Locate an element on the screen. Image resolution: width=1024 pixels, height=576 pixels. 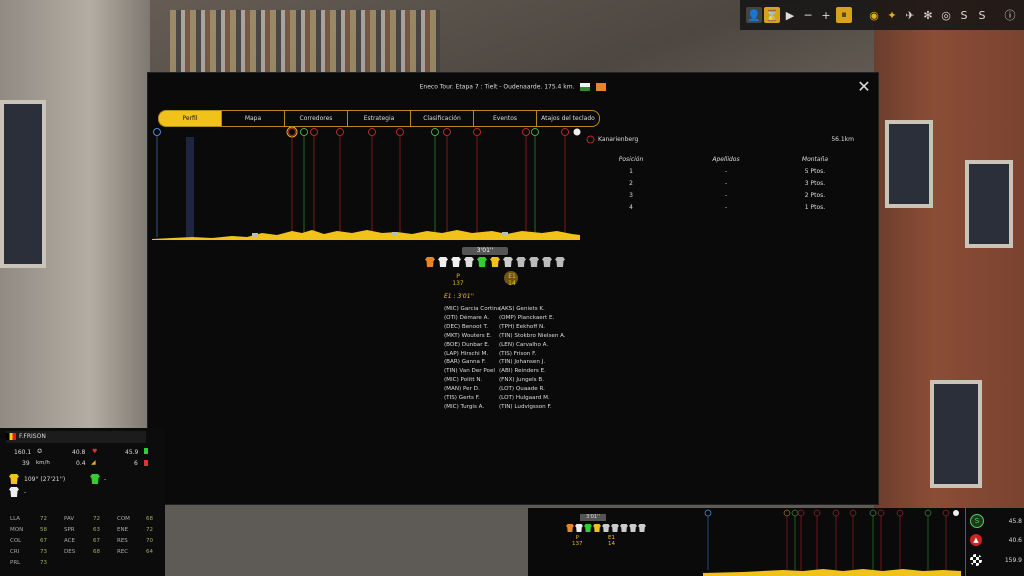
top-toolbar: 👤 ⌛ ▶ ─ + ⏸ ◉ ✦ ✈ ✻ ◎ S S ⓘ is located at coordinates (882, 15).